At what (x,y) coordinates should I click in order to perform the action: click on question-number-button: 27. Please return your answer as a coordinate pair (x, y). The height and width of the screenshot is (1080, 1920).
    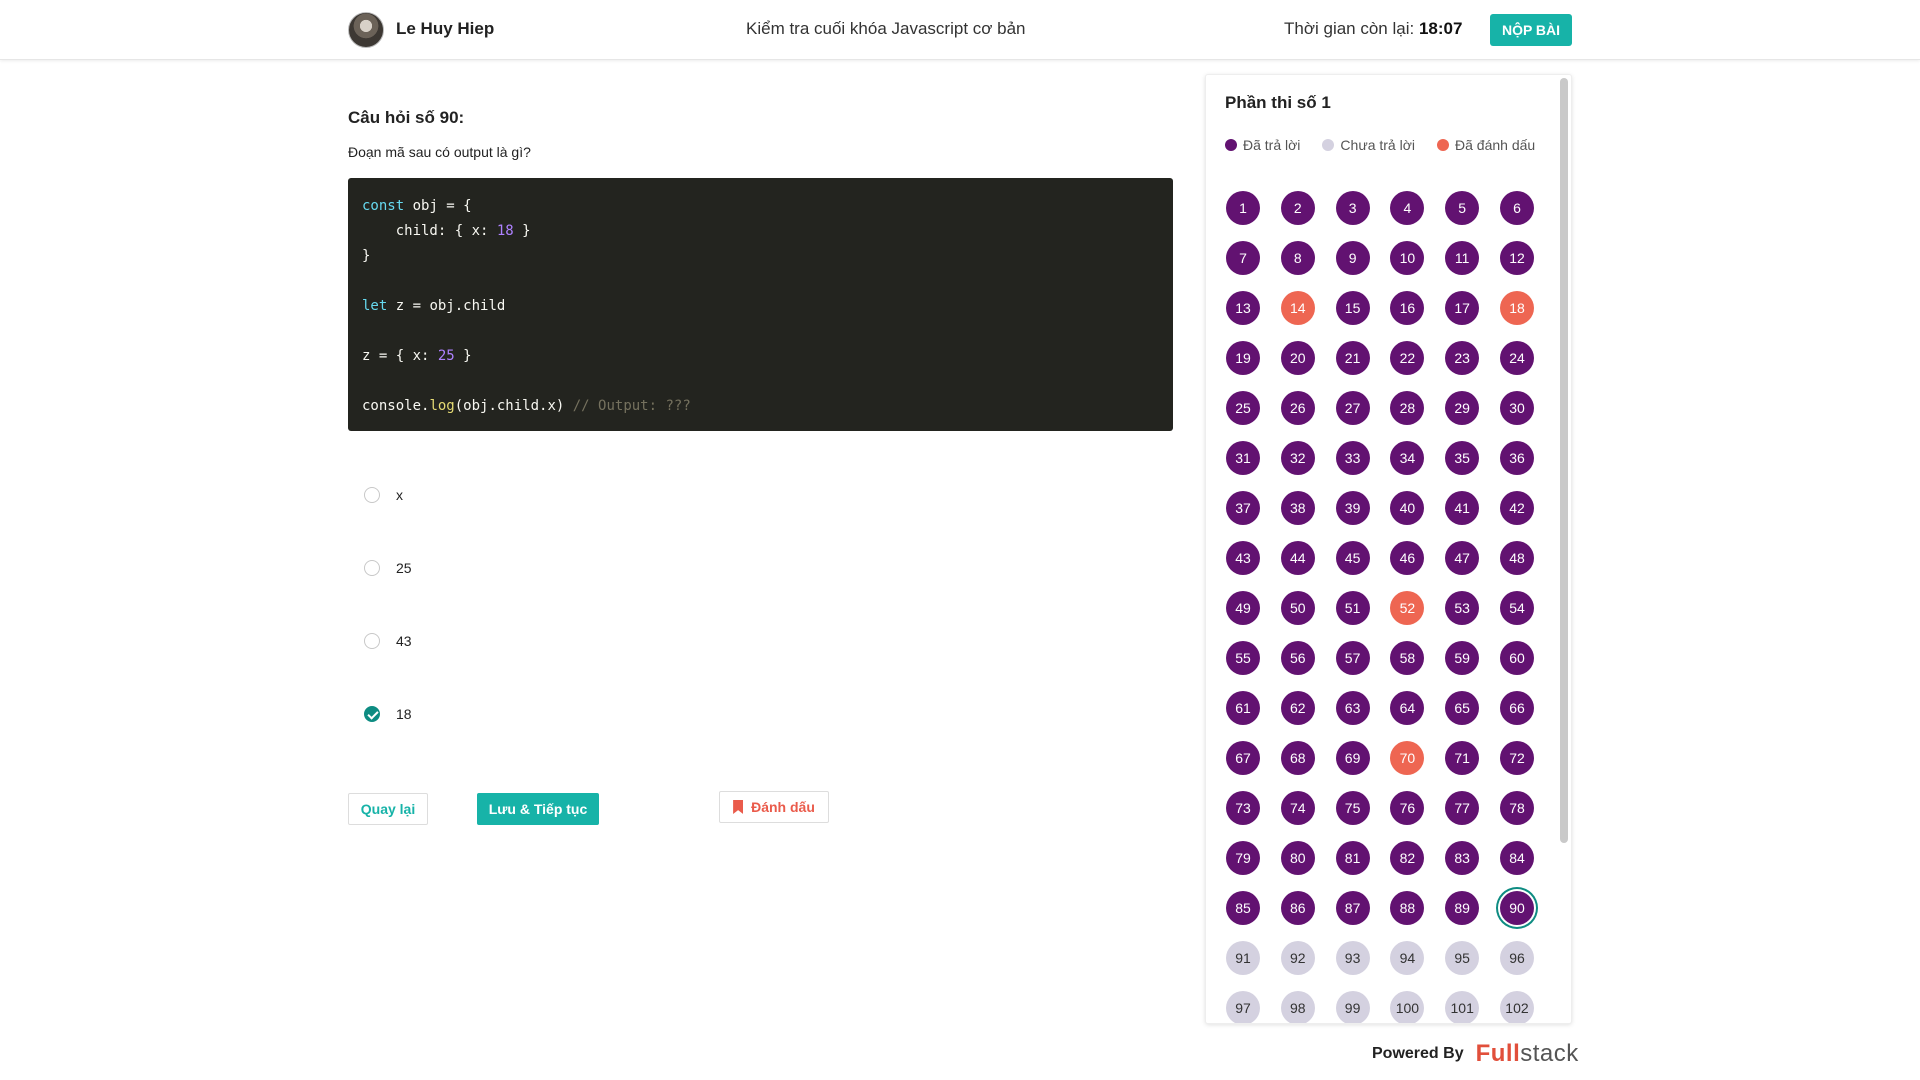
    Looking at the image, I should click on (1352, 408).